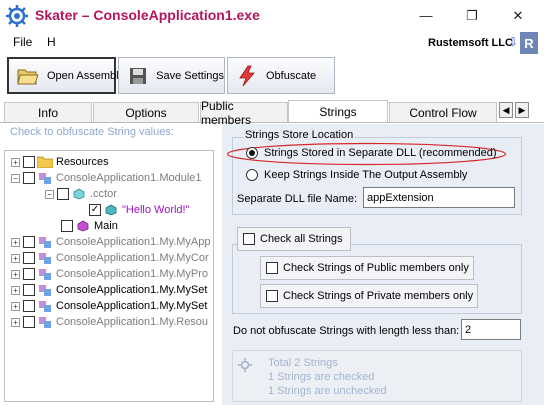 The image size is (544, 405). What do you see at coordinates (244, 113) in the screenshot?
I see `tab-public-members: Public members` at bounding box center [244, 113].